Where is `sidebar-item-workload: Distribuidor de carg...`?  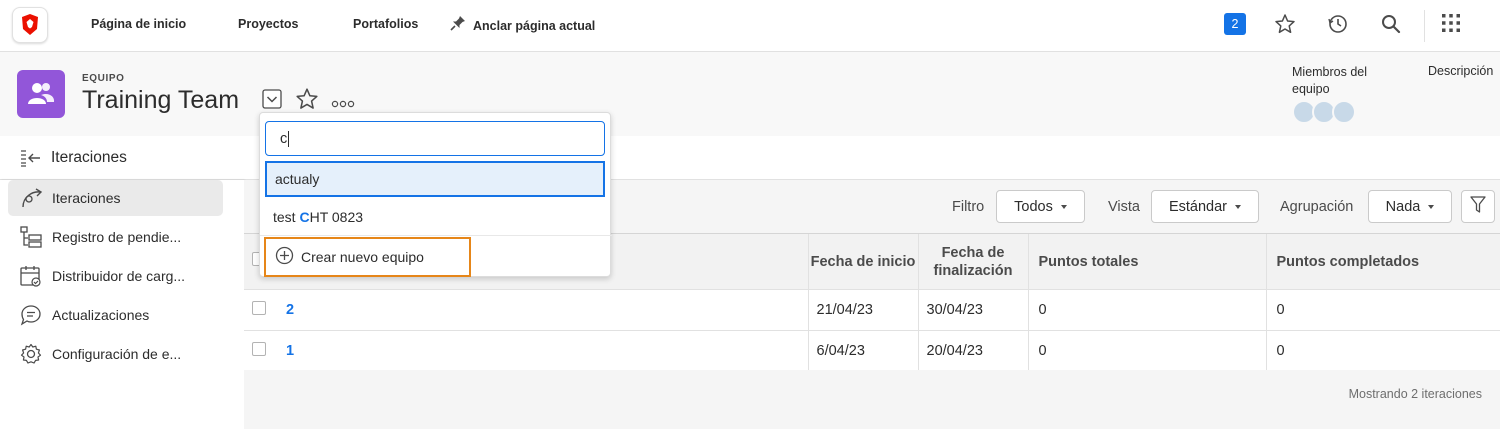 sidebar-item-workload: Distribuidor de carg... is located at coordinates (115, 276).